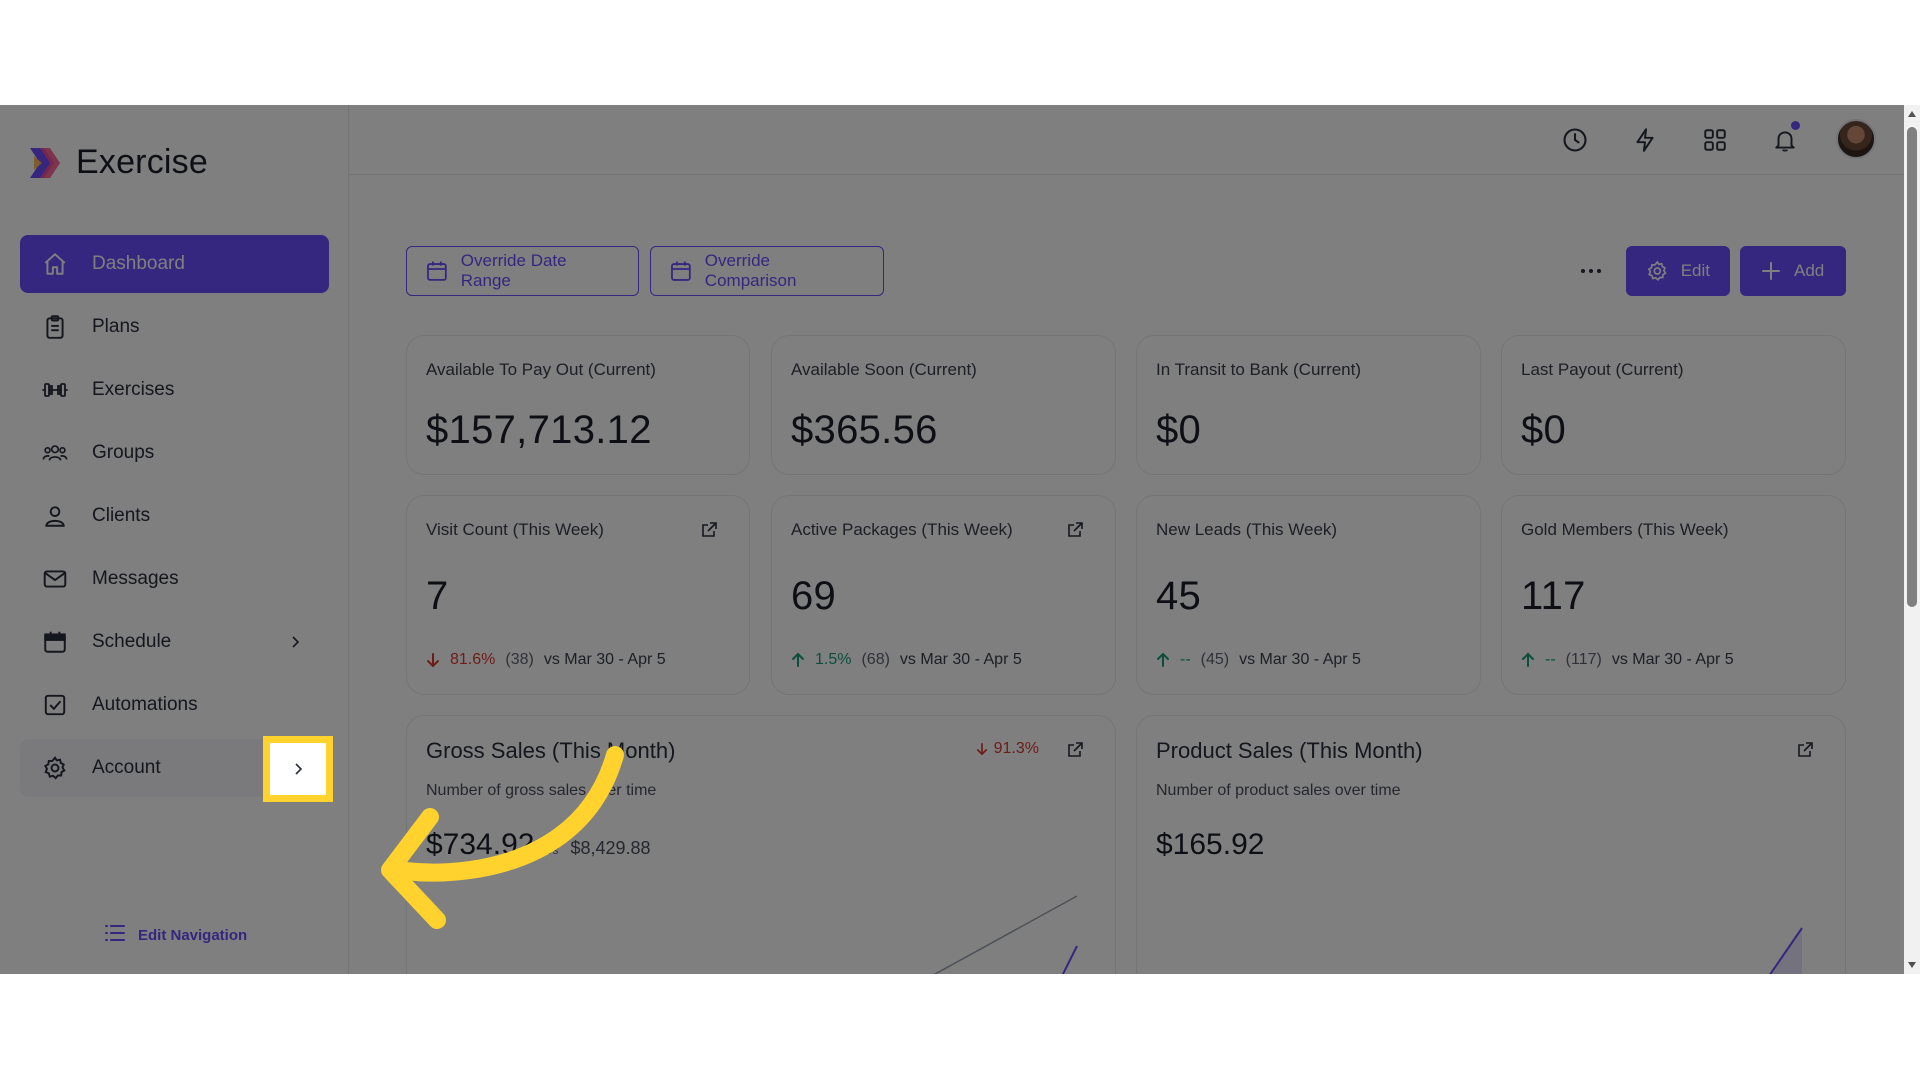 The height and width of the screenshot is (1080, 1920). I want to click on trend-previous: (45), so click(1215, 659).